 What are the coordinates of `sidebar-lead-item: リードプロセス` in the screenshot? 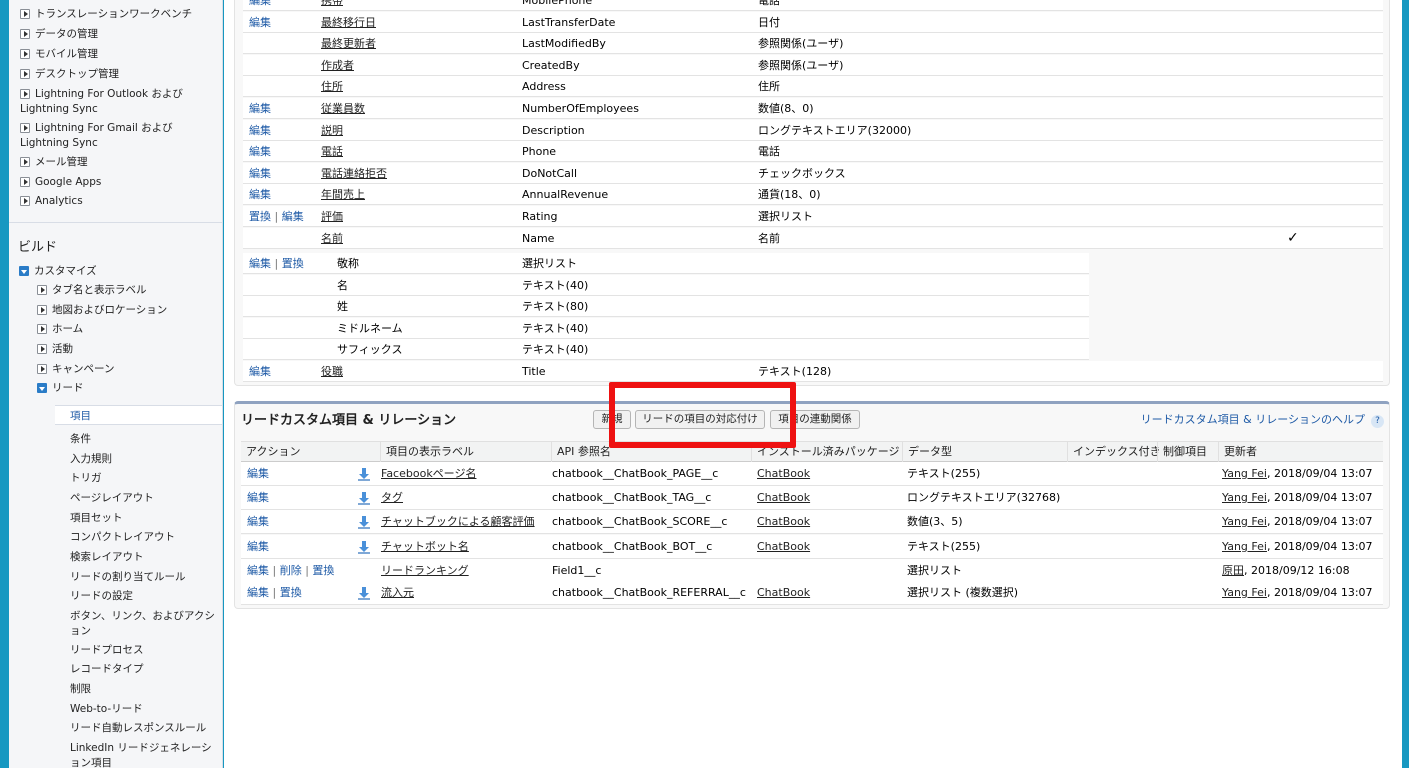 It's located at (145, 650).